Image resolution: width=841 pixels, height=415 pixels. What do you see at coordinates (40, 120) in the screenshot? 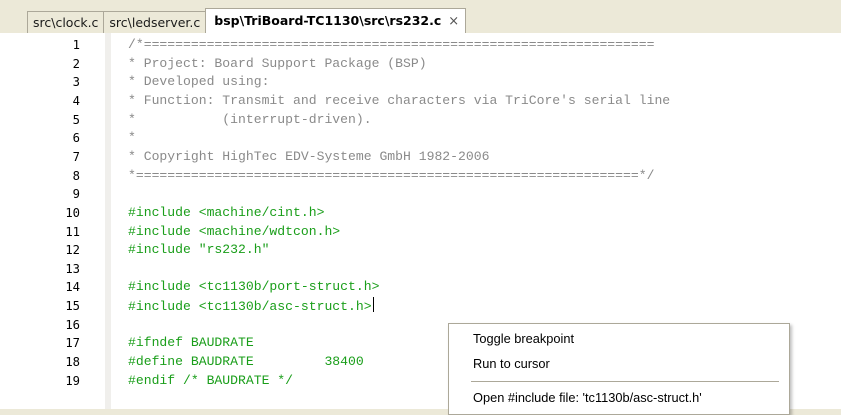
I see `line-number: 5` at bounding box center [40, 120].